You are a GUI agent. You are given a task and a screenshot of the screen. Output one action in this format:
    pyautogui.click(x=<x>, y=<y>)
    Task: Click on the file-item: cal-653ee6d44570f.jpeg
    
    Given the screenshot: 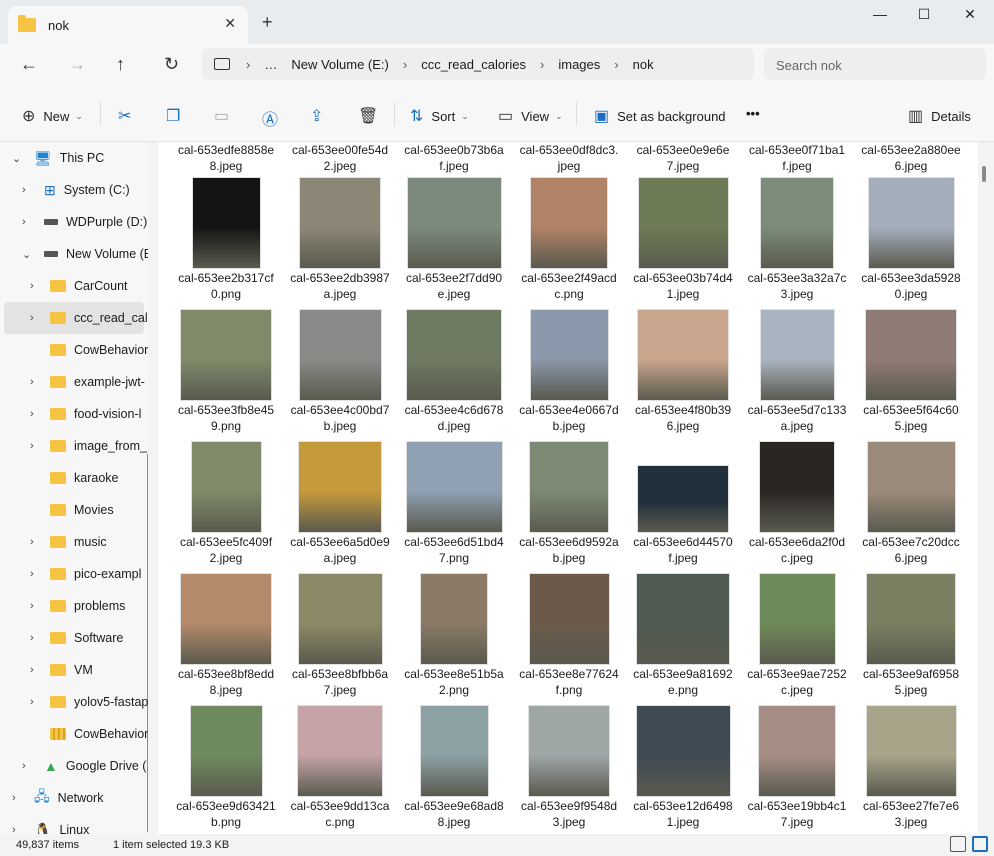 What is the action you would take?
    pyautogui.click(x=683, y=506)
    